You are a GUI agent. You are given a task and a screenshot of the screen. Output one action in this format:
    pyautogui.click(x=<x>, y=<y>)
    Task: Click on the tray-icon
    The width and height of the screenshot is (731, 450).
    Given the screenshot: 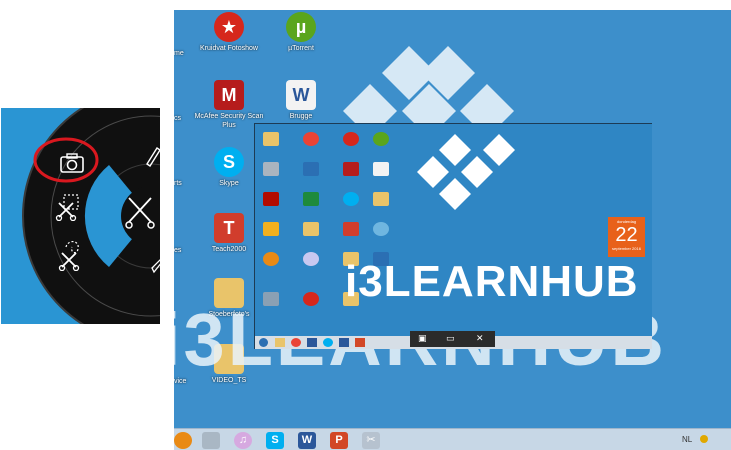 What is the action you would take?
    pyautogui.click(x=704, y=439)
    